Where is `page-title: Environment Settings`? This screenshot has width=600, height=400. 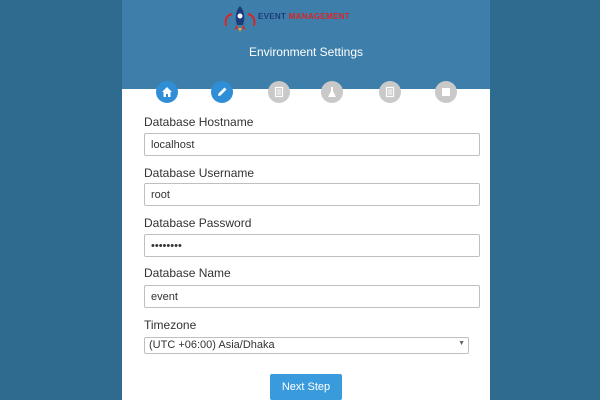
page-title: Environment Settings is located at coordinates (306, 52).